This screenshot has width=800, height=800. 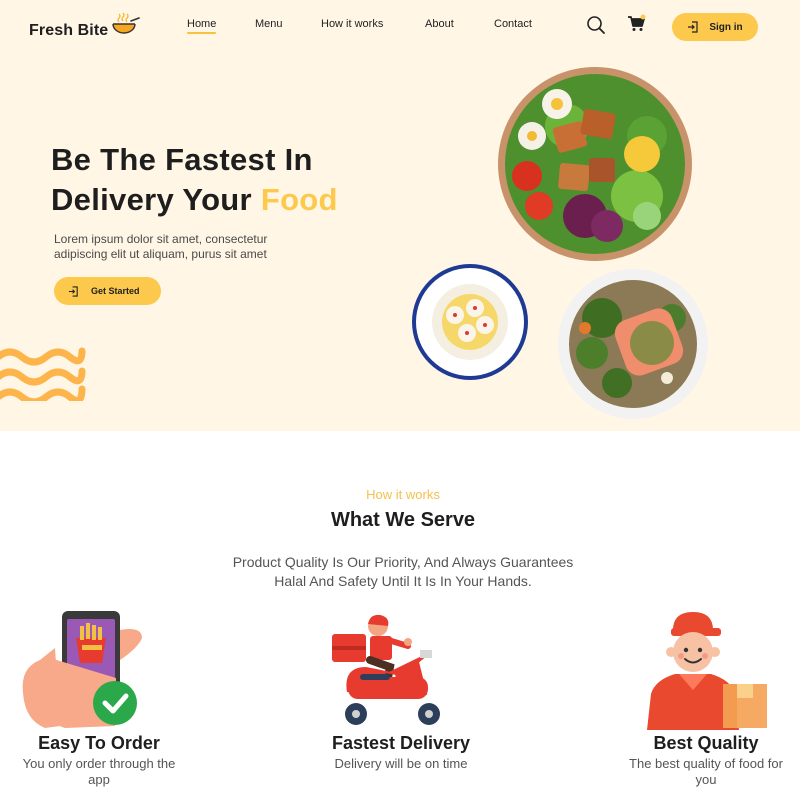 I want to click on search-icon, so click(x=596, y=25).